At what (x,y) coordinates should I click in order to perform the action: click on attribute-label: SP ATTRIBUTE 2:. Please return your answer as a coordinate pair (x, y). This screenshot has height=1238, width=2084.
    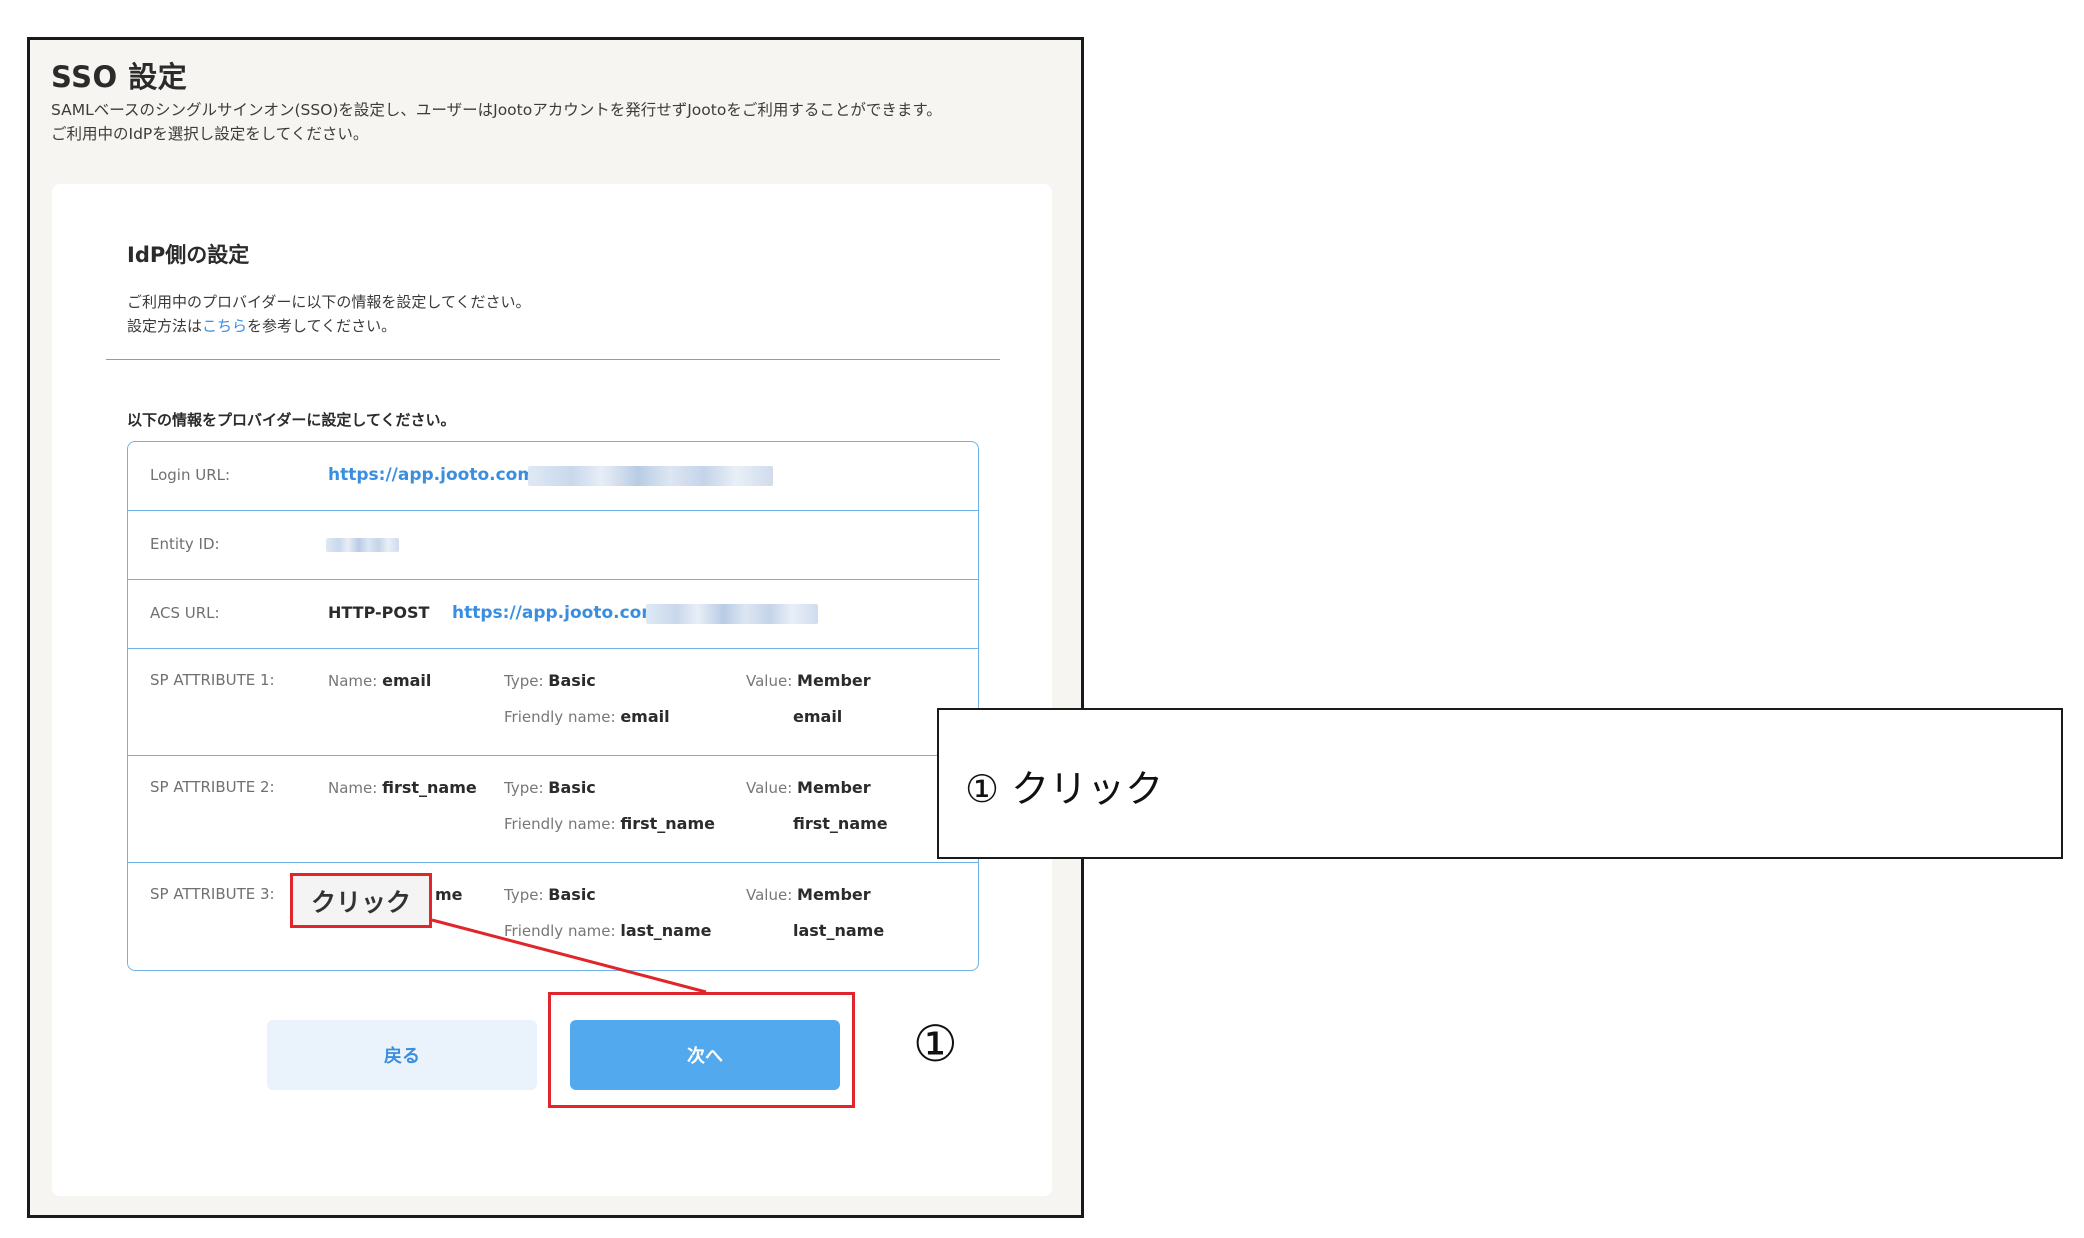
    Looking at the image, I should click on (212, 787).